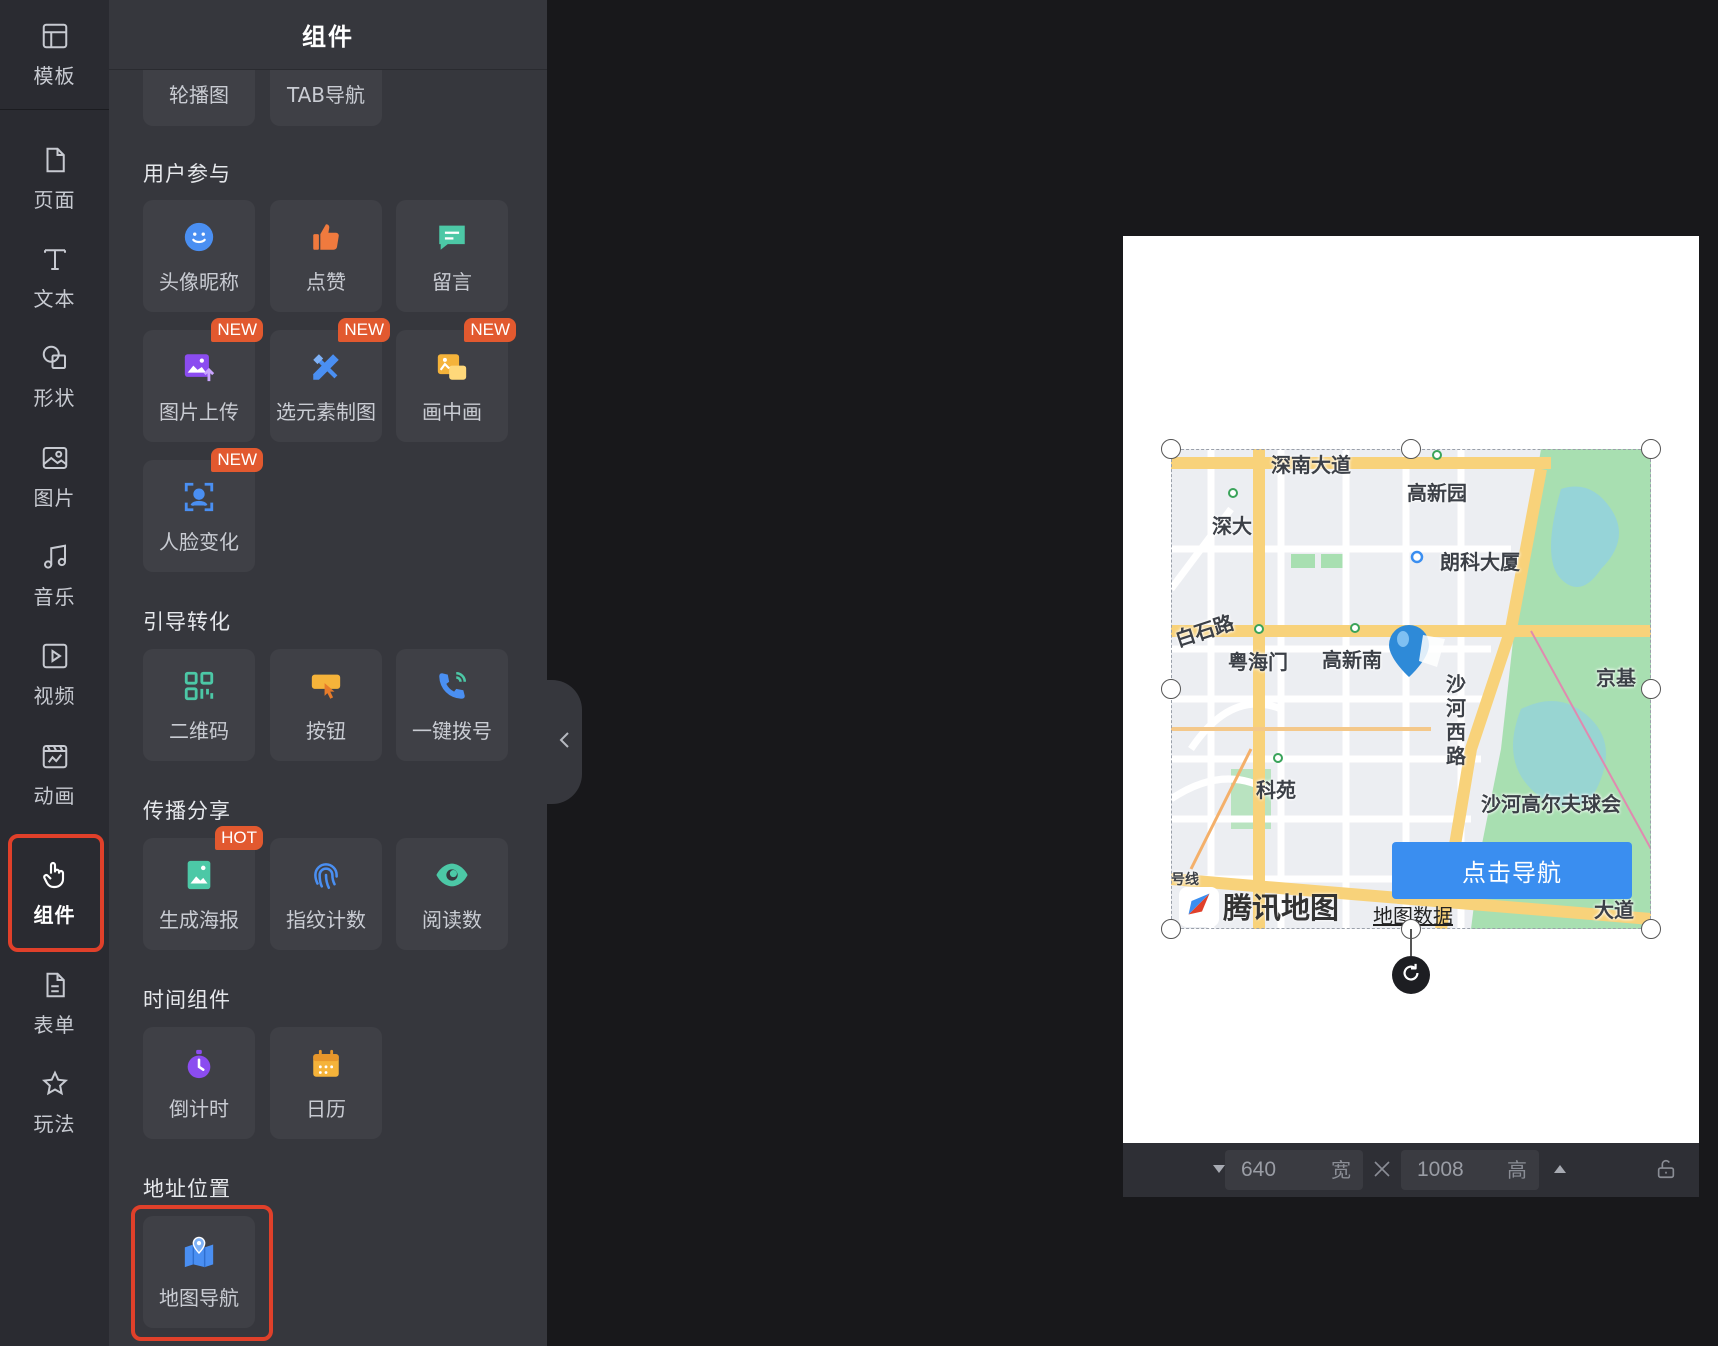 Image resolution: width=1718 pixels, height=1346 pixels. What do you see at coordinates (452, 237) in the screenshot?
I see `comment-icon` at bounding box center [452, 237].